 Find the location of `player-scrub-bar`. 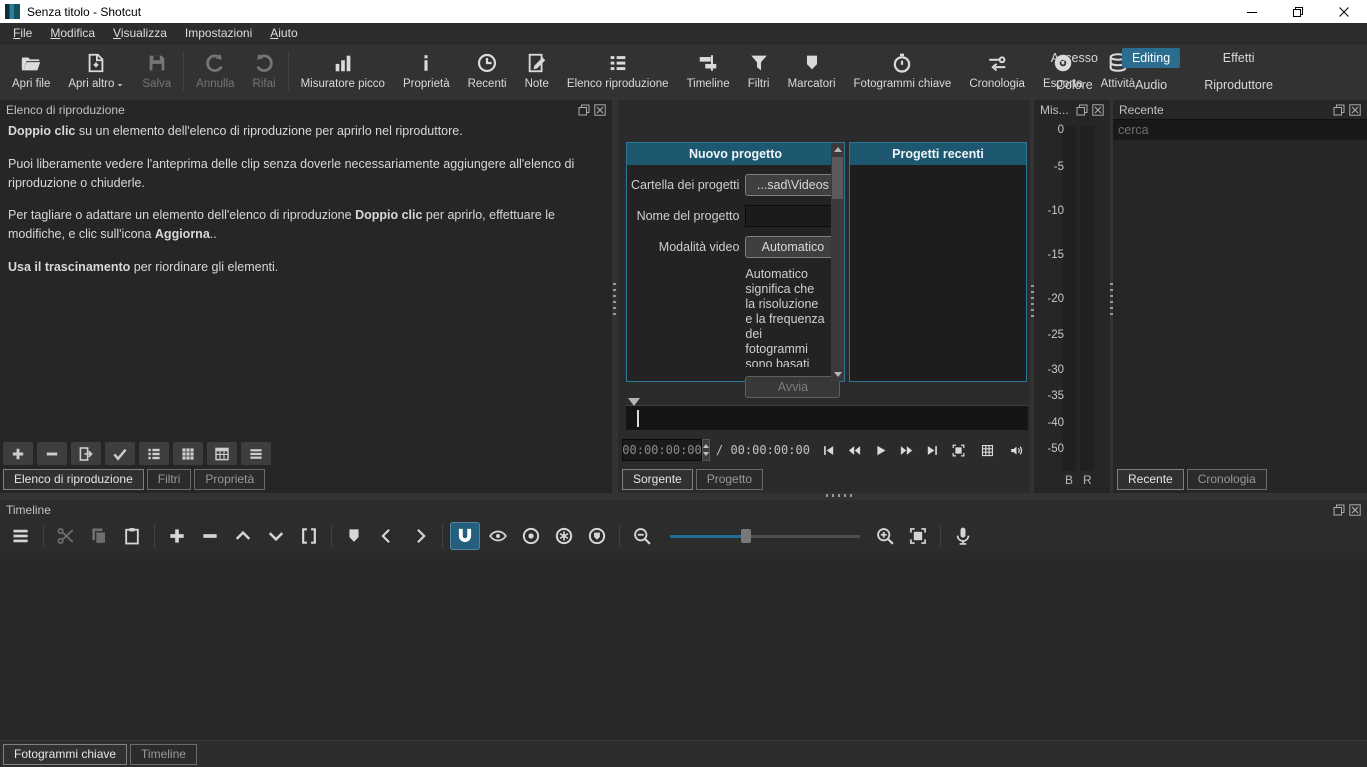

player-scrub-bar is located at coordinates (827, 414).